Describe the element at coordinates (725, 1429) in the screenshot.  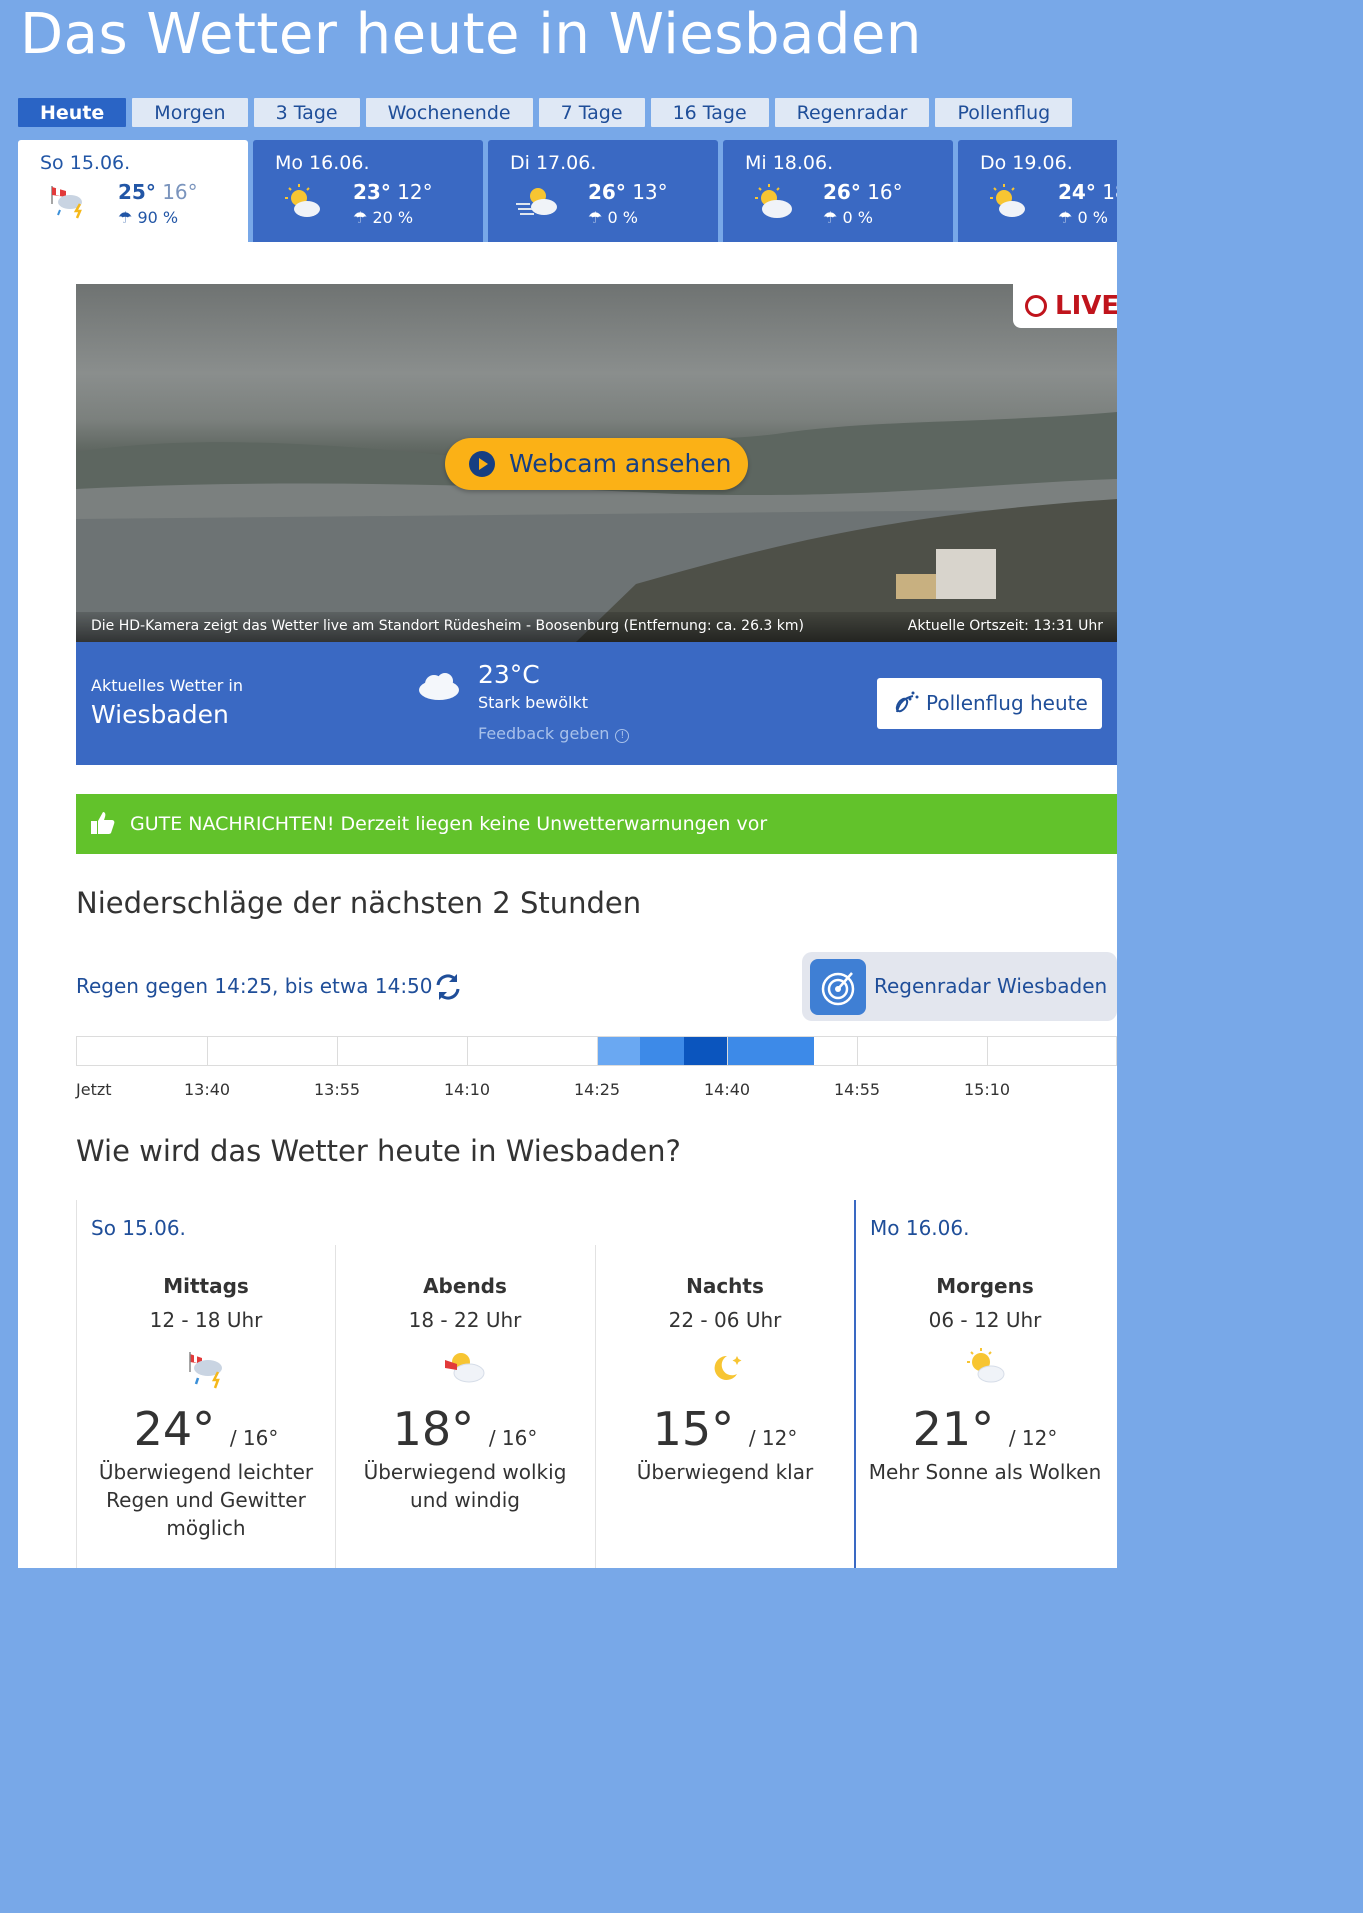
I see `period-temp: 15° / 12°` at that location.